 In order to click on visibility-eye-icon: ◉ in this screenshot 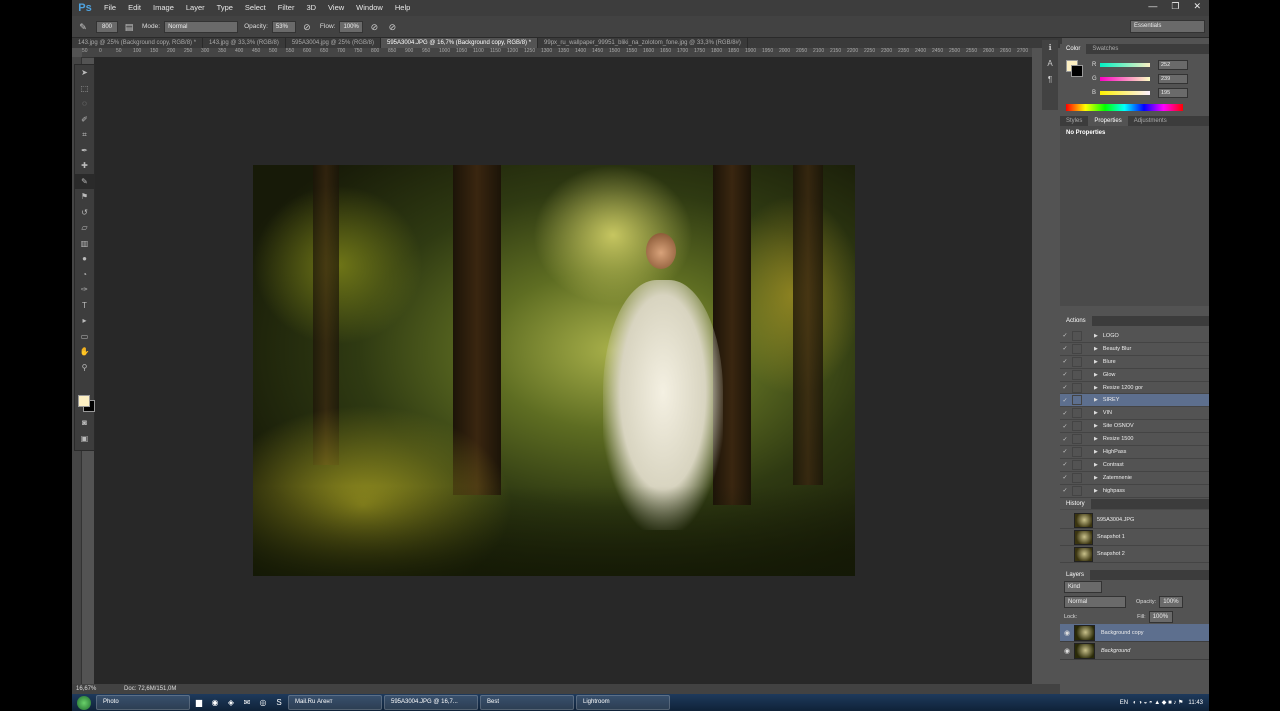, I will do `click(1067, 651)`.